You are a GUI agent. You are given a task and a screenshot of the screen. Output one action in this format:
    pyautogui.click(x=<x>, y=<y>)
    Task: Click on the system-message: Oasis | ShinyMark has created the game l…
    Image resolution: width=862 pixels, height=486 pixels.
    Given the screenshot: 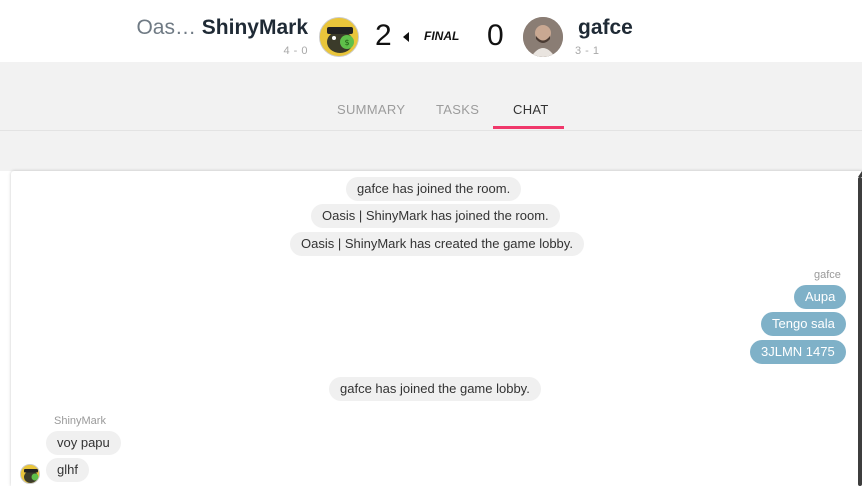 What is the action you would take?
    pyautogui.click(x=437, y=244)
    